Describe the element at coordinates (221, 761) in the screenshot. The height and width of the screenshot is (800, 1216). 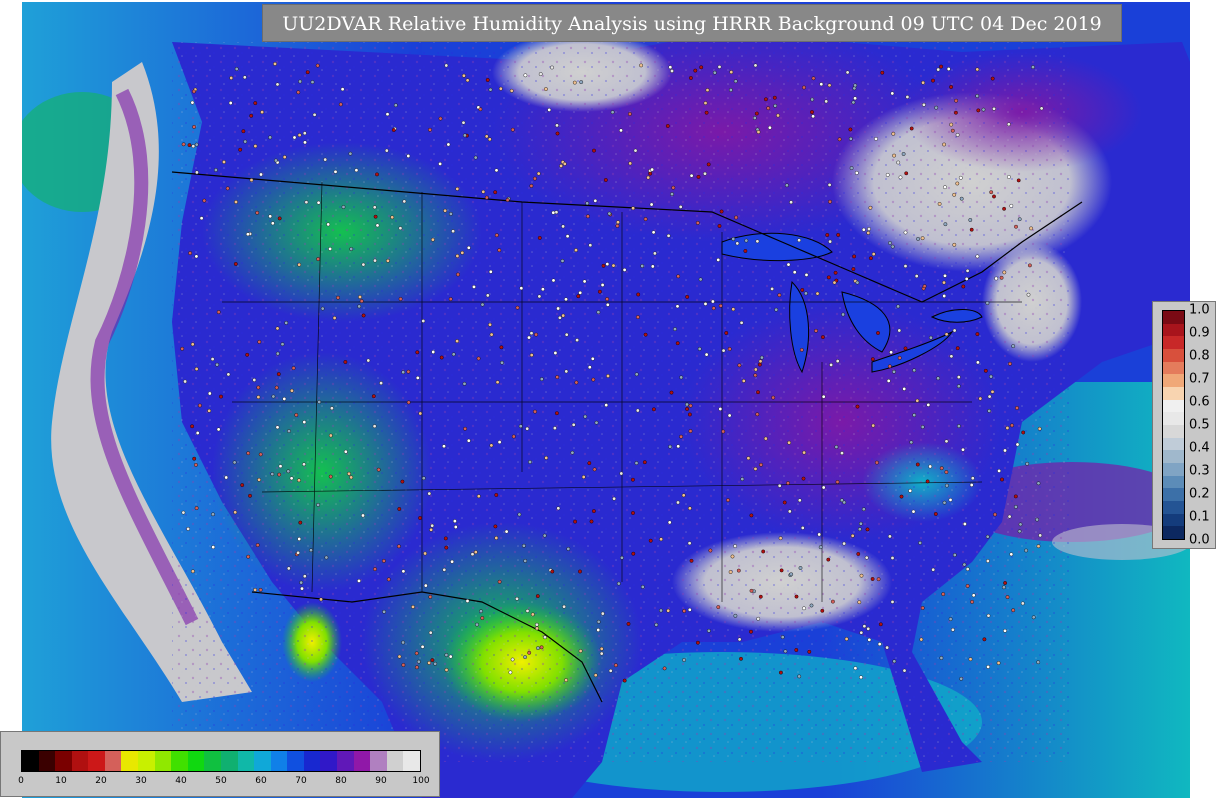
I see `rh-colorbar` at that location.